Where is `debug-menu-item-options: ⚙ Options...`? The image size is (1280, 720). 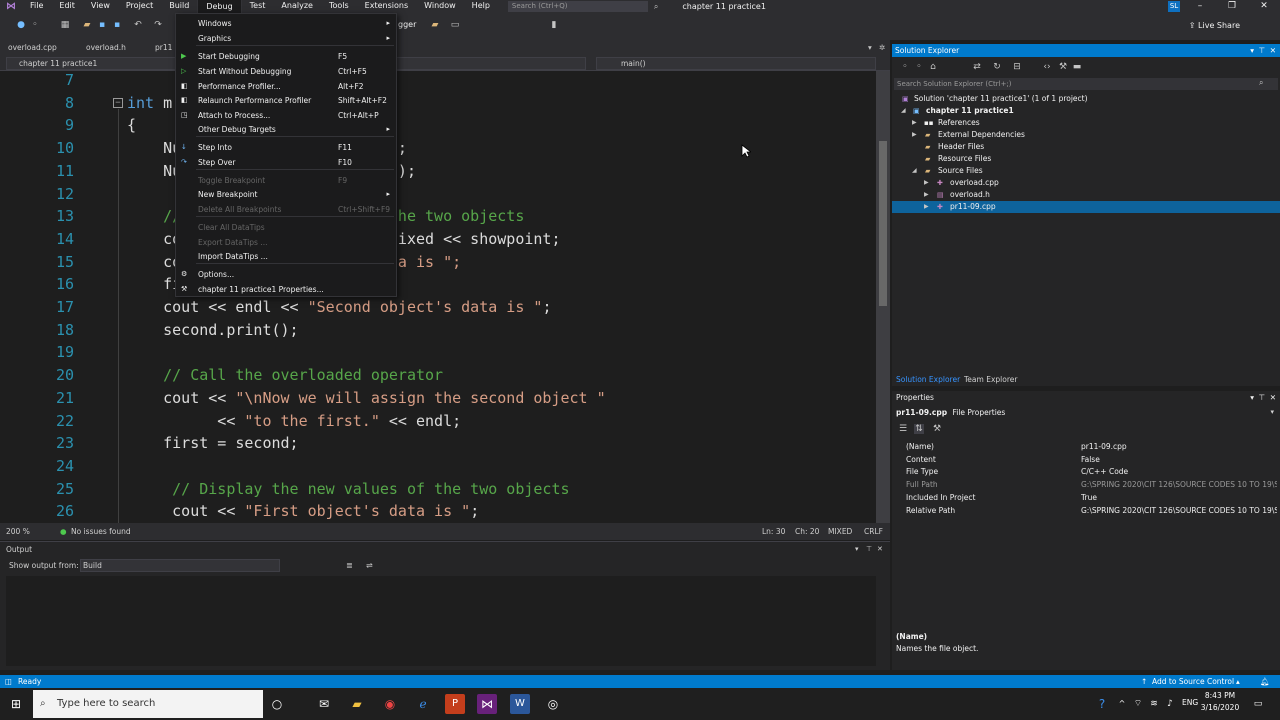
debug-menu-item-options: ⚙ Options... is located at coordinates (286, 274).